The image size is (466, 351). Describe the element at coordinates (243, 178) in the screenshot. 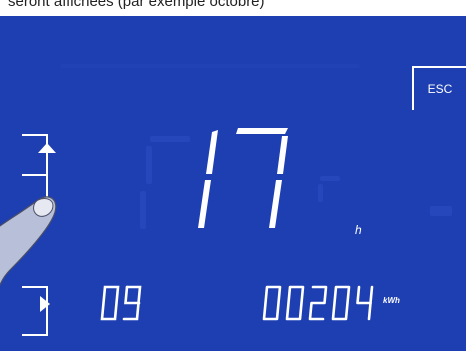

I see `hours-digits-display` at that location.